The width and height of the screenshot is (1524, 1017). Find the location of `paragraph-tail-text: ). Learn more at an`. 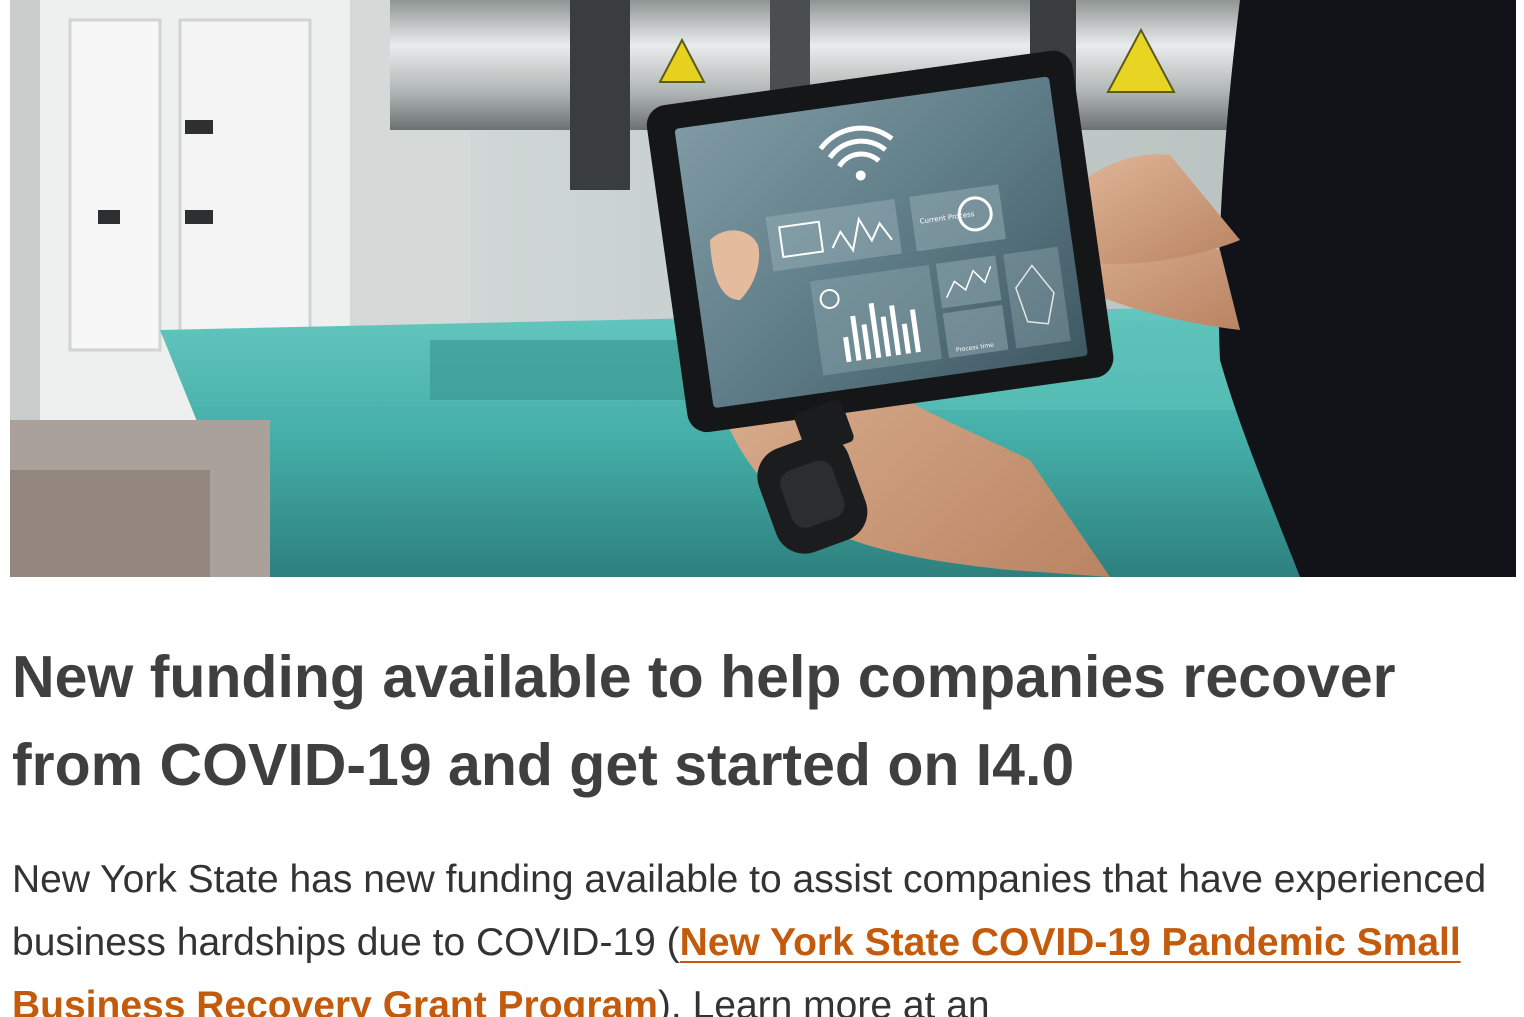

paragraph-tail-text: ). Learn more at an is located at coordinates (823, 1000).